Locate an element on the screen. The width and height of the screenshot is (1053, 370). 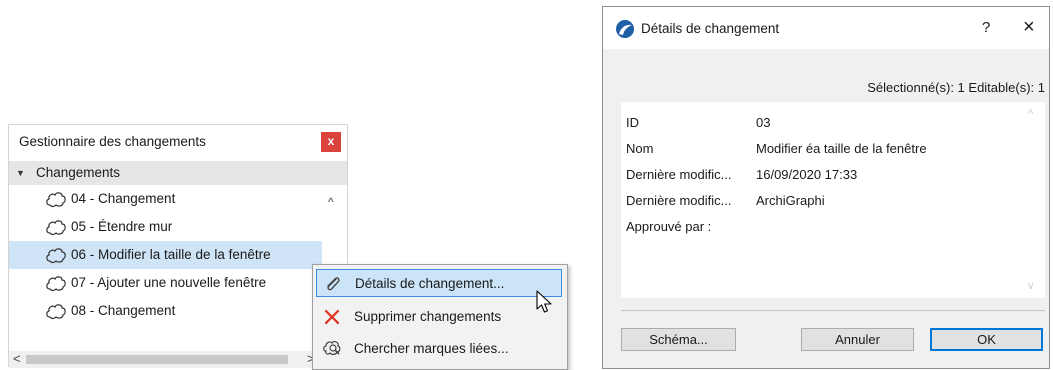
prop-value-last-modified-by: ArchiGraphi is located at coordinates (790, 200).